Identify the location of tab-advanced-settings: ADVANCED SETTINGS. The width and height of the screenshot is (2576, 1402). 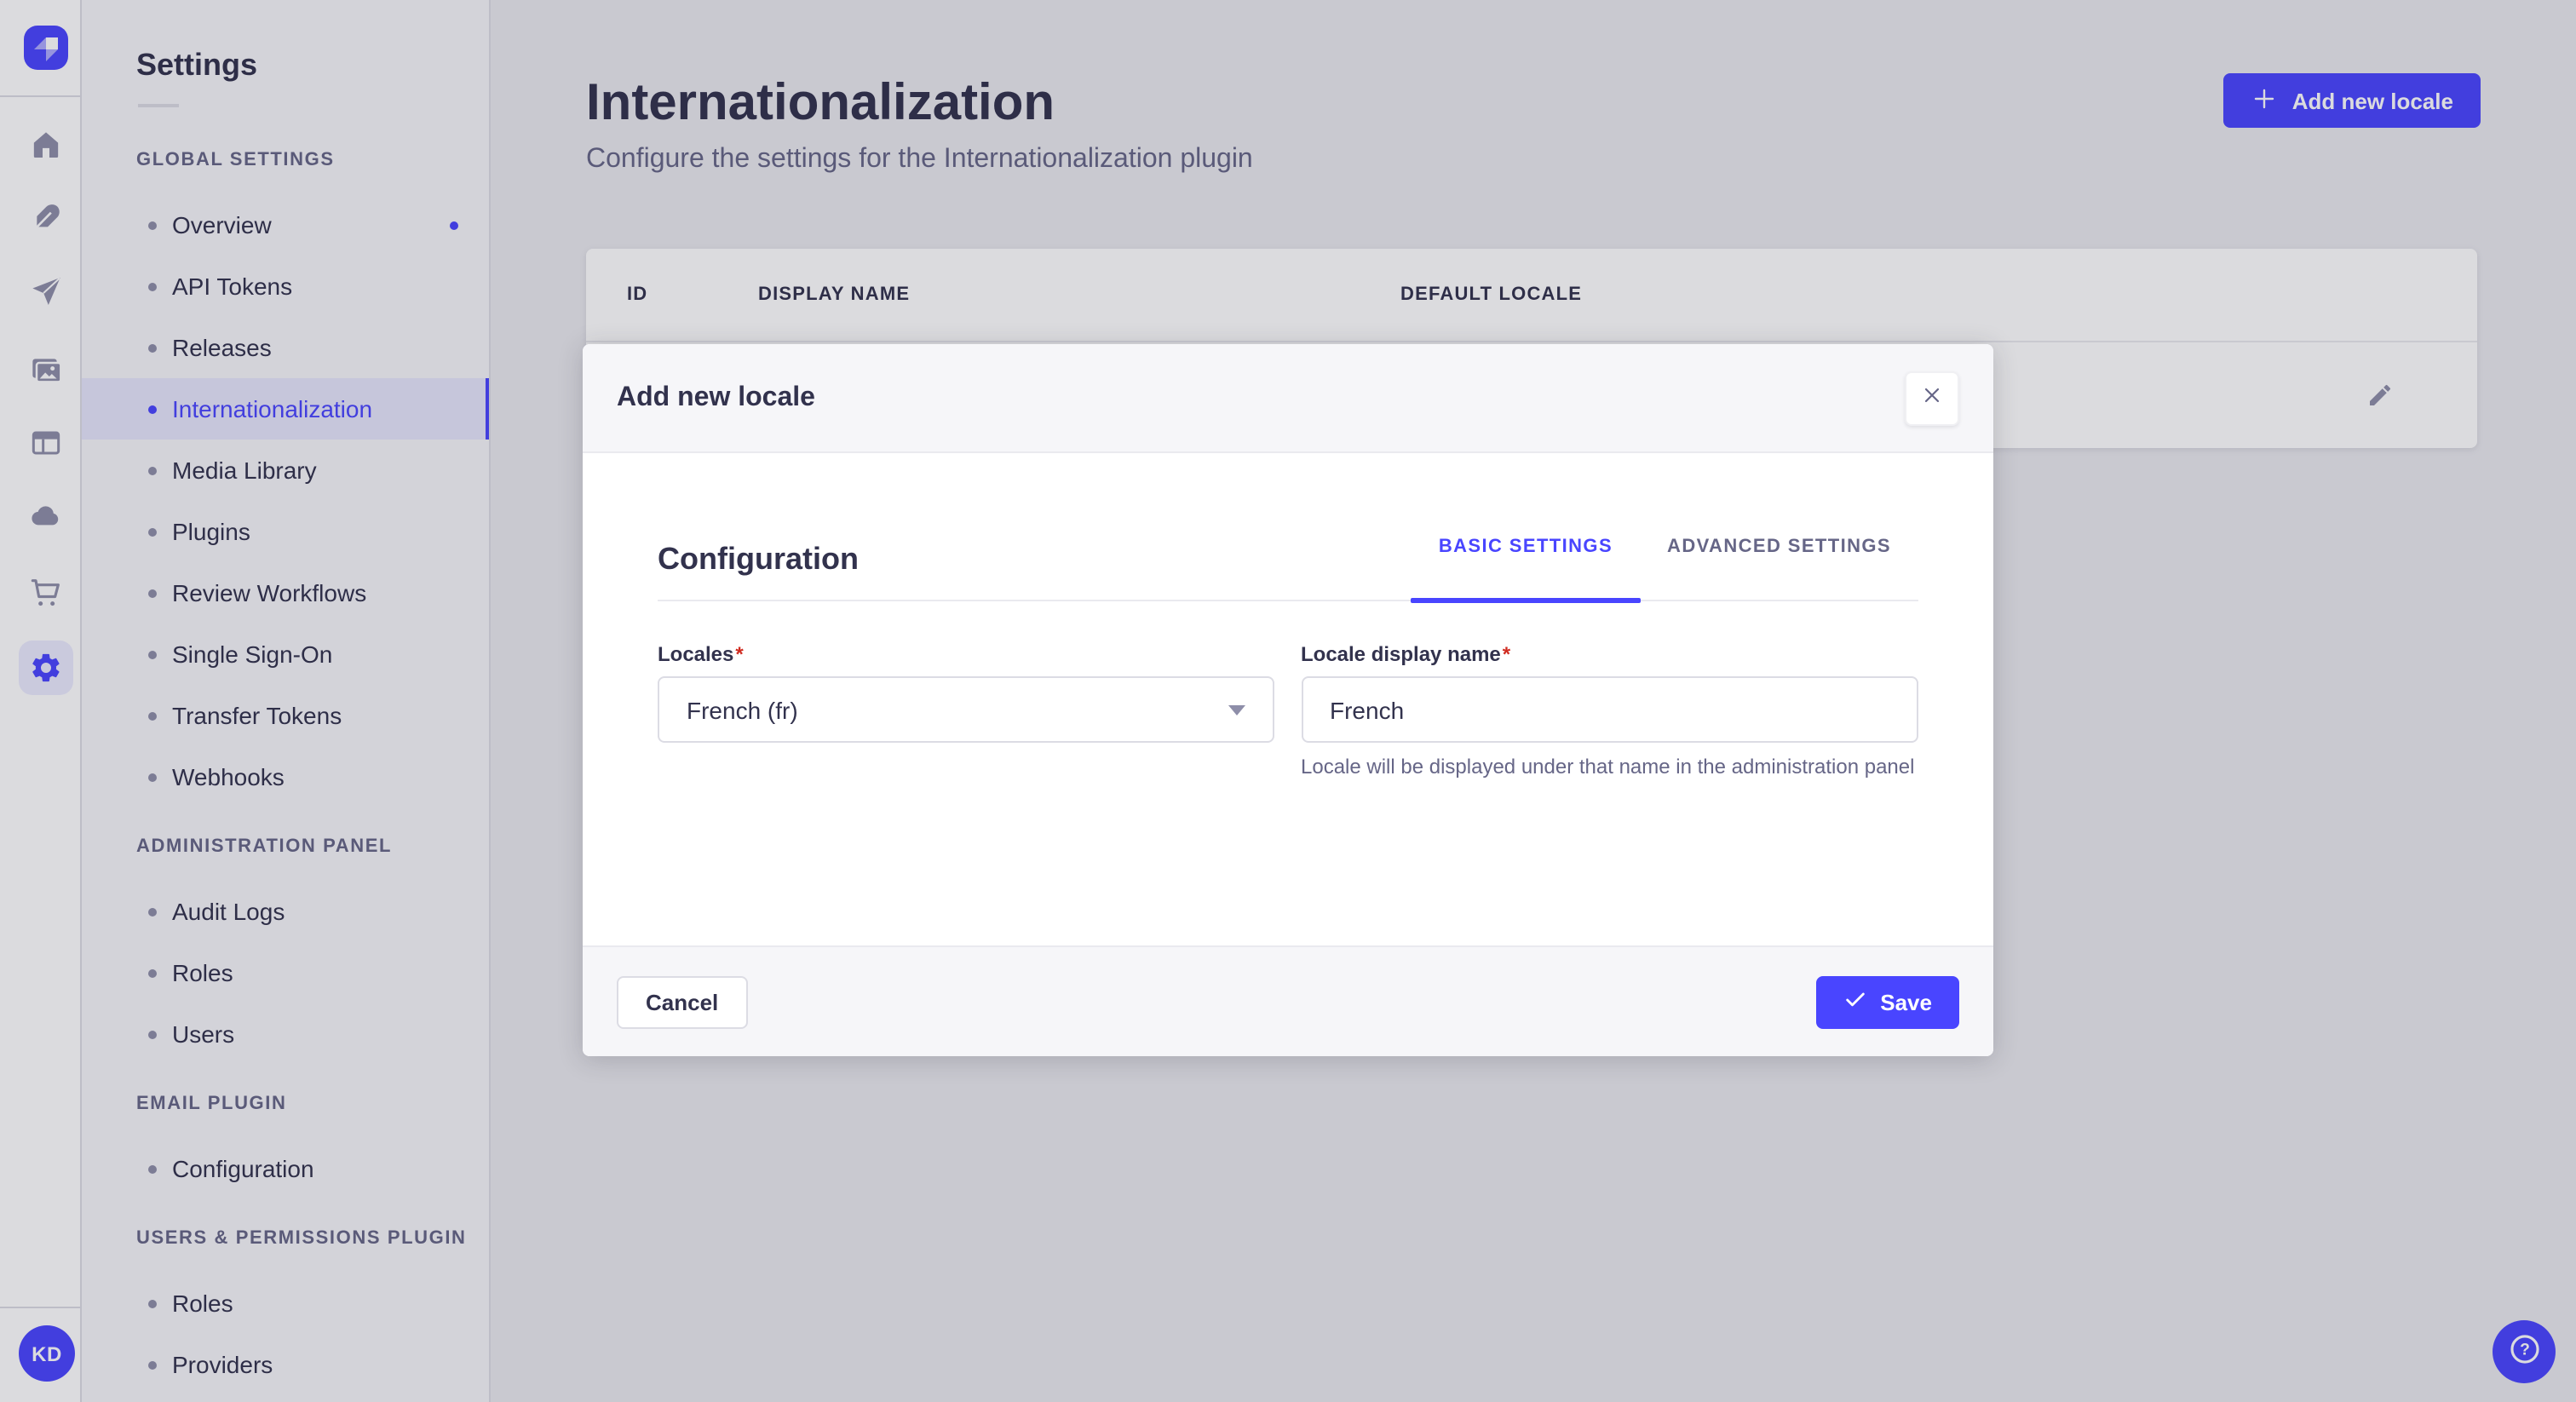
(1779, 546).